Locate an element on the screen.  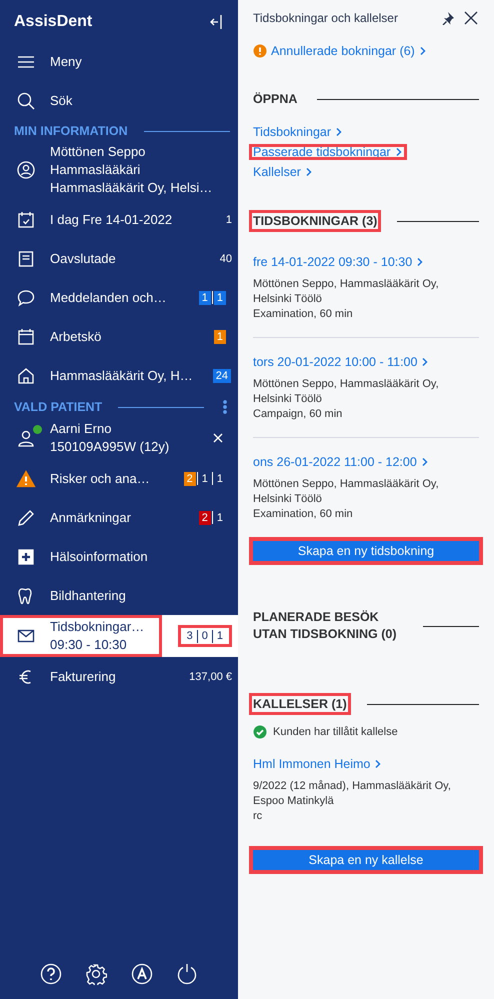
nav-item: Anmärkningar 2 1 is located at coordinates (119, 517).